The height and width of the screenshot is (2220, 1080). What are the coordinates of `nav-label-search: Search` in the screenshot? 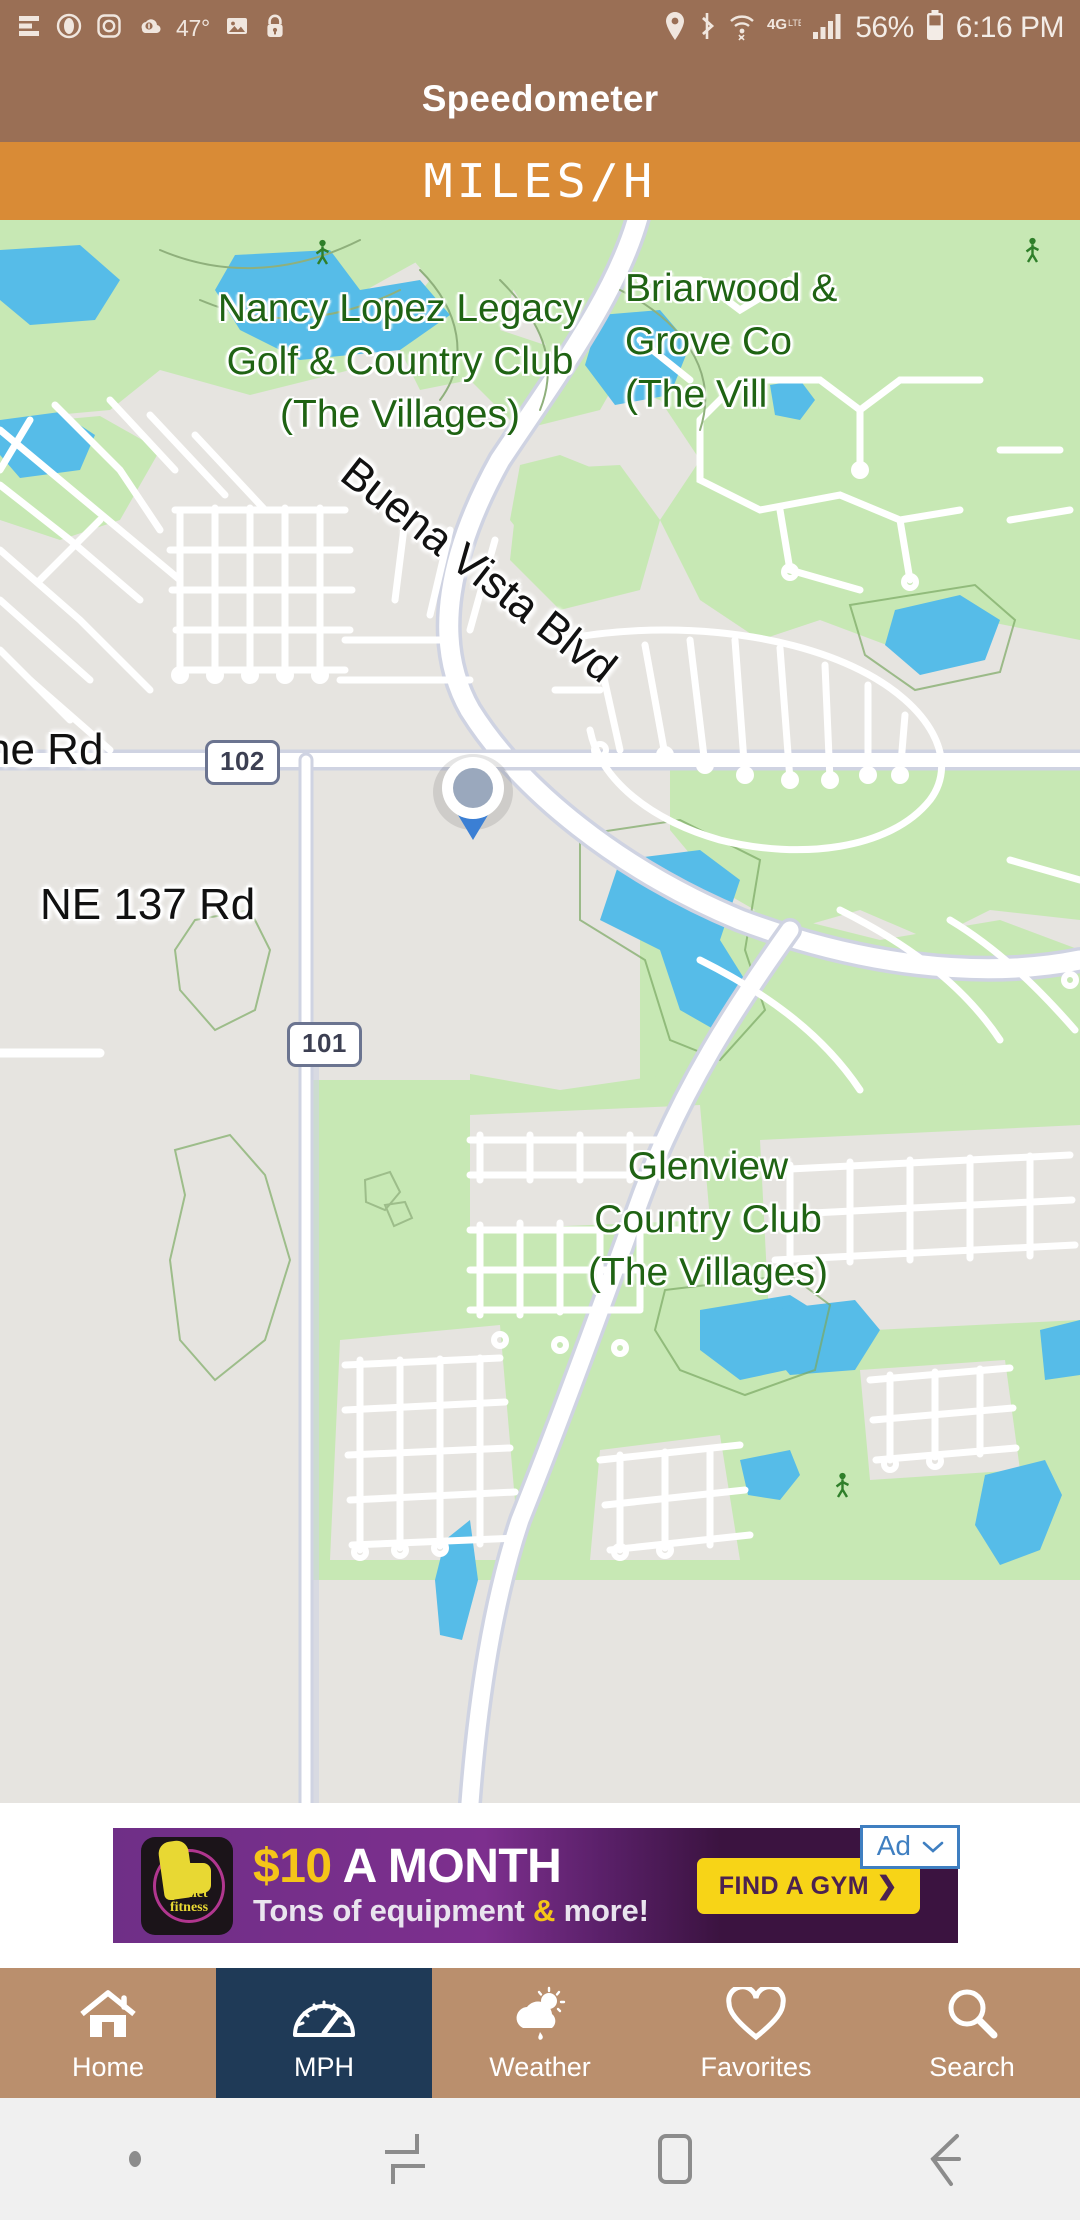 It's located at (972, 2066).